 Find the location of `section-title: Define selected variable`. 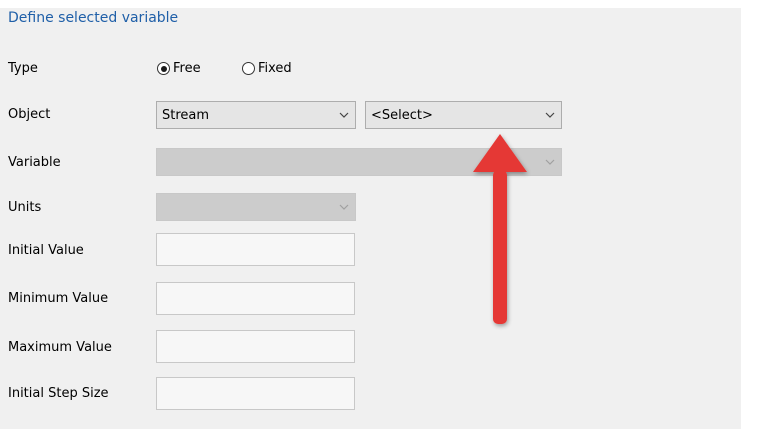

section-title: Define selected variable is located at coordinates (93, 18).